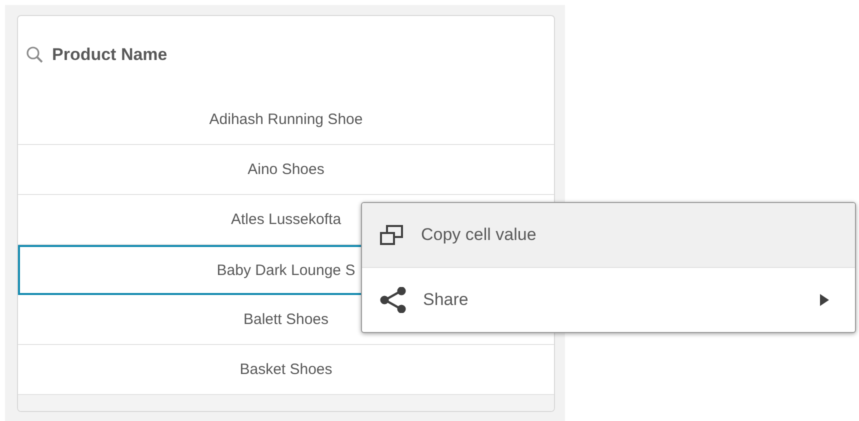  Describe the element at coordinates (35, 55) in the screenshot. I see `search-icon` at that location.